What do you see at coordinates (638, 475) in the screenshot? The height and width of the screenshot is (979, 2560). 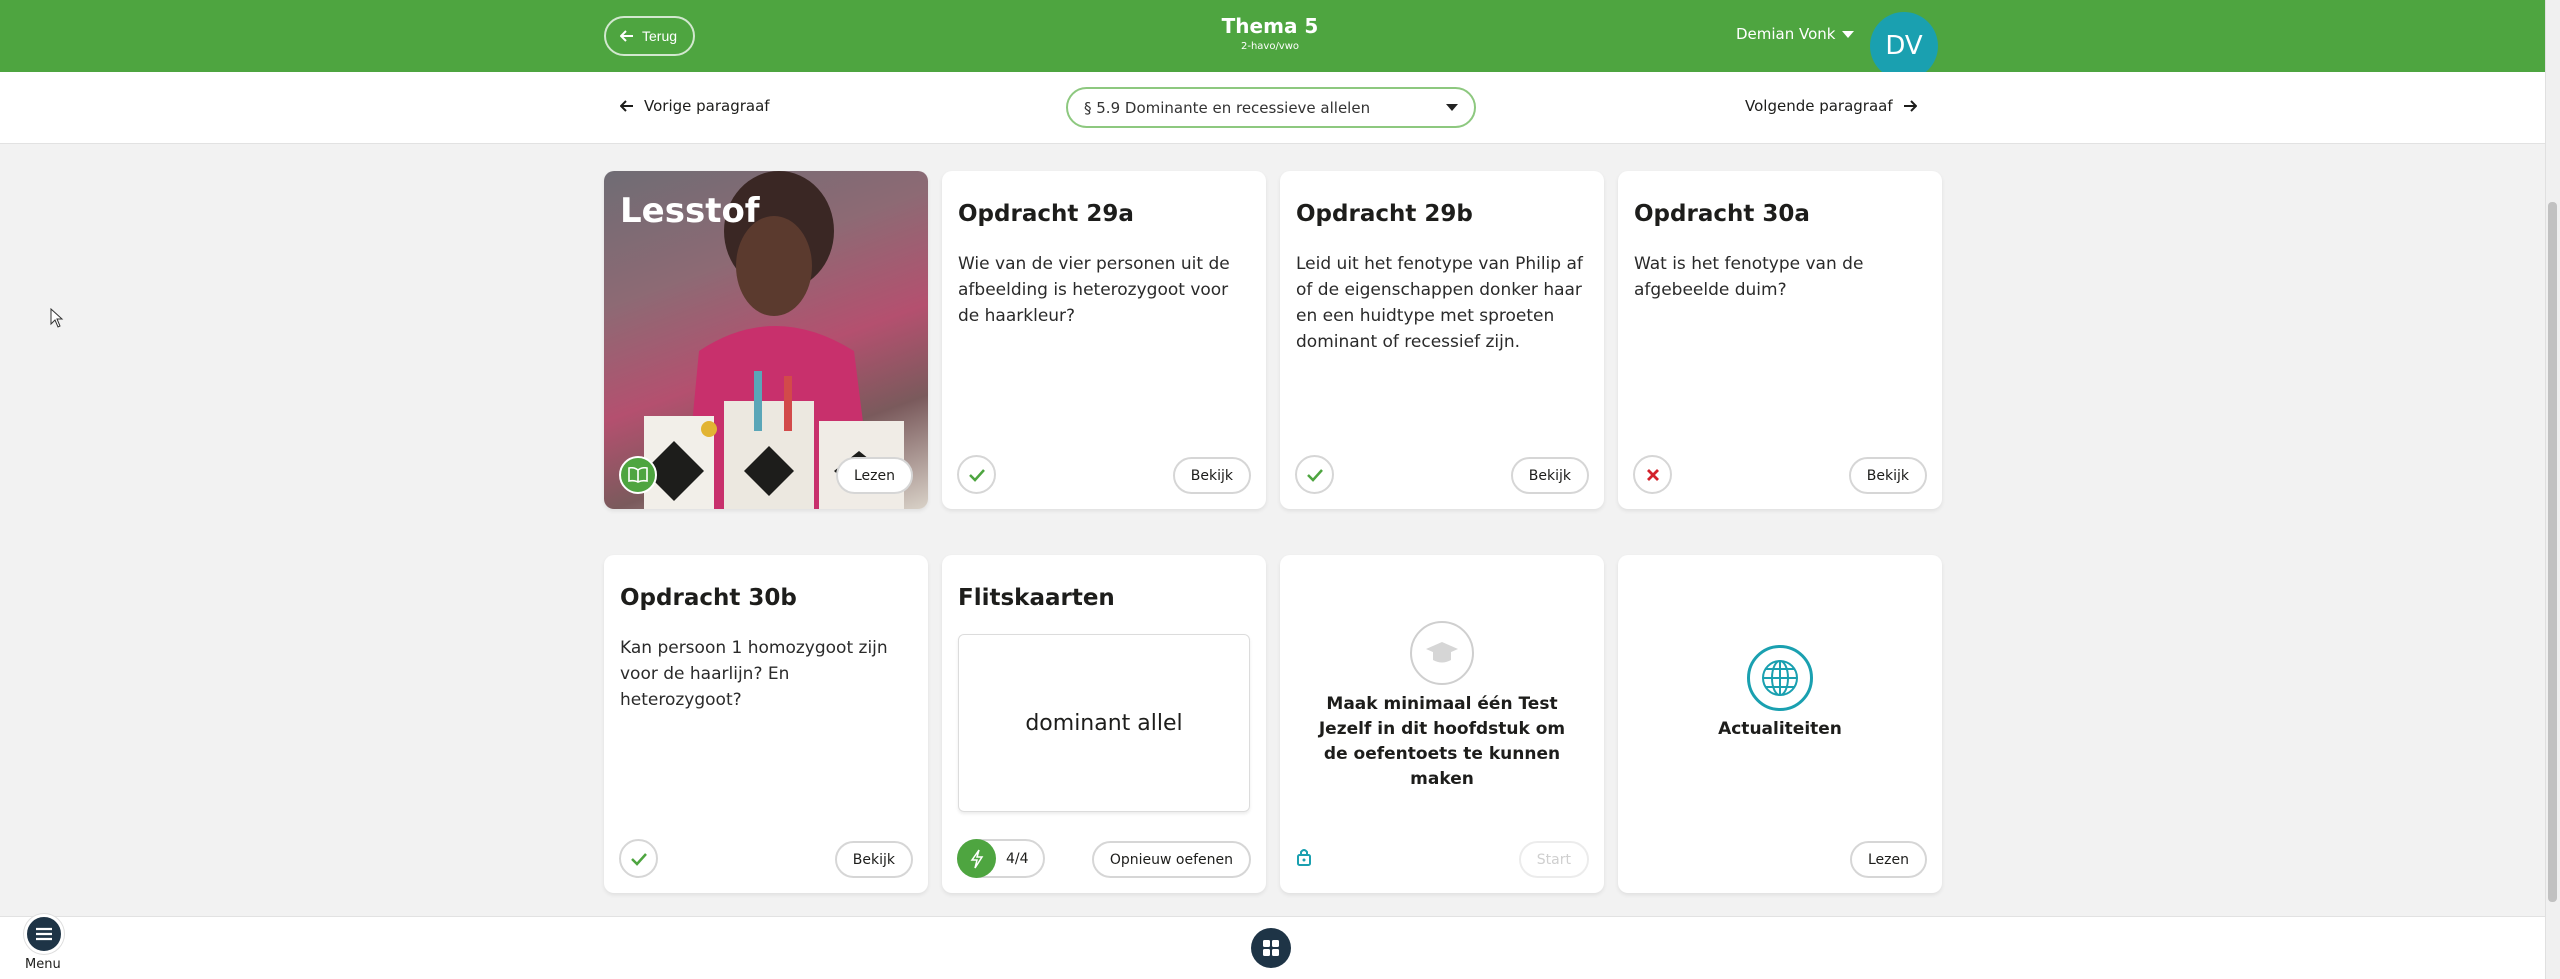 I see `book-icon` at bounding box center [638, 475].